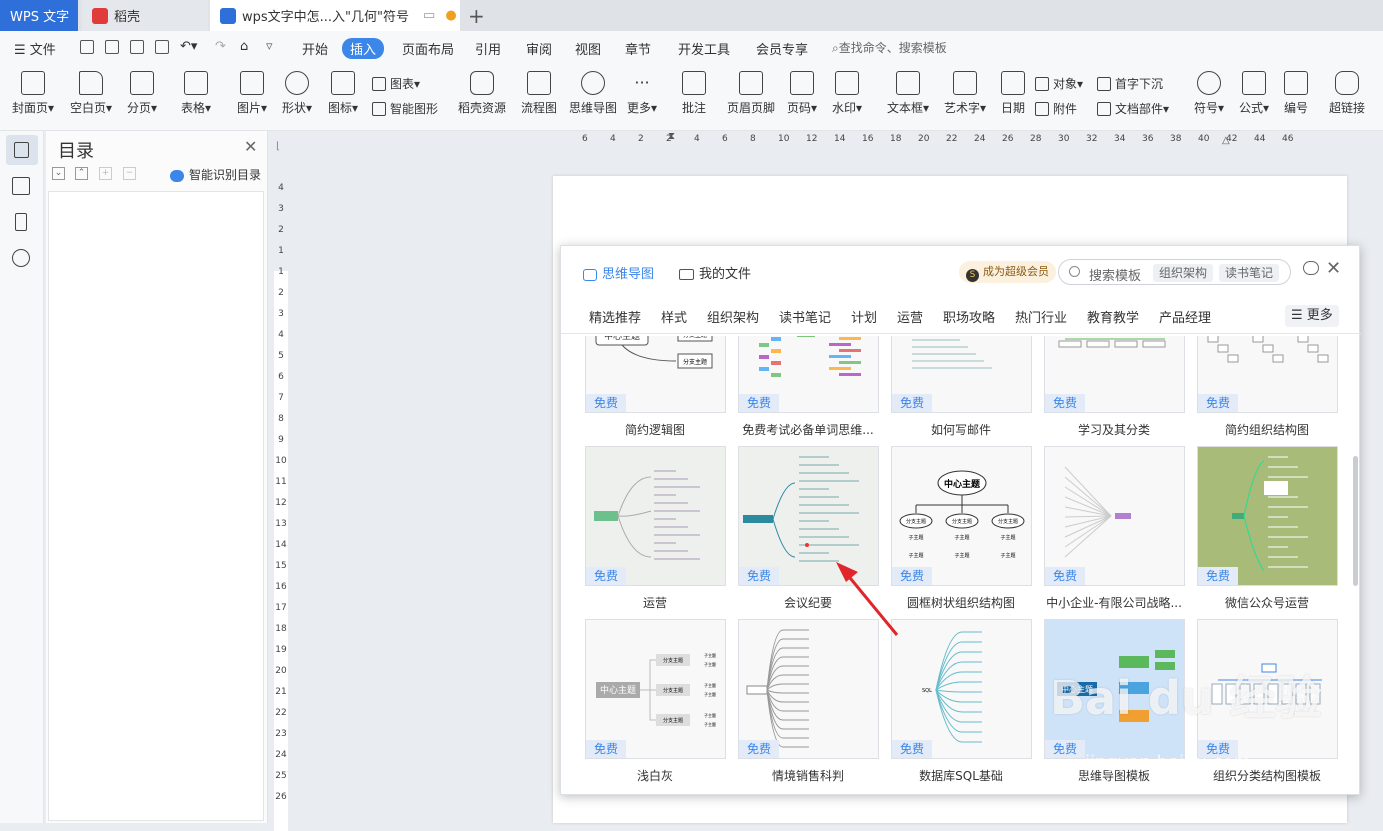 Image resolution: width=1383 pixels, height=831 pixels. Describe the element at coordinates (21, 222) in the screenshot. I see `bookmark-icon` at that location.